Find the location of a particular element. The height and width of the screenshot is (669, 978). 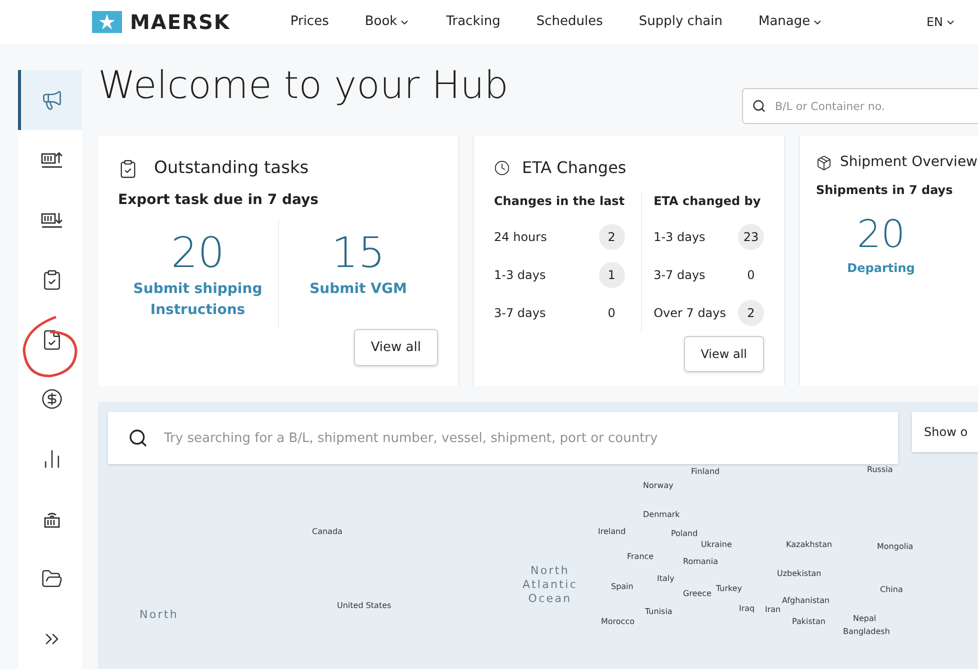

ocean-label: North Atlantic Ocean is located at coordinates (550, 585).